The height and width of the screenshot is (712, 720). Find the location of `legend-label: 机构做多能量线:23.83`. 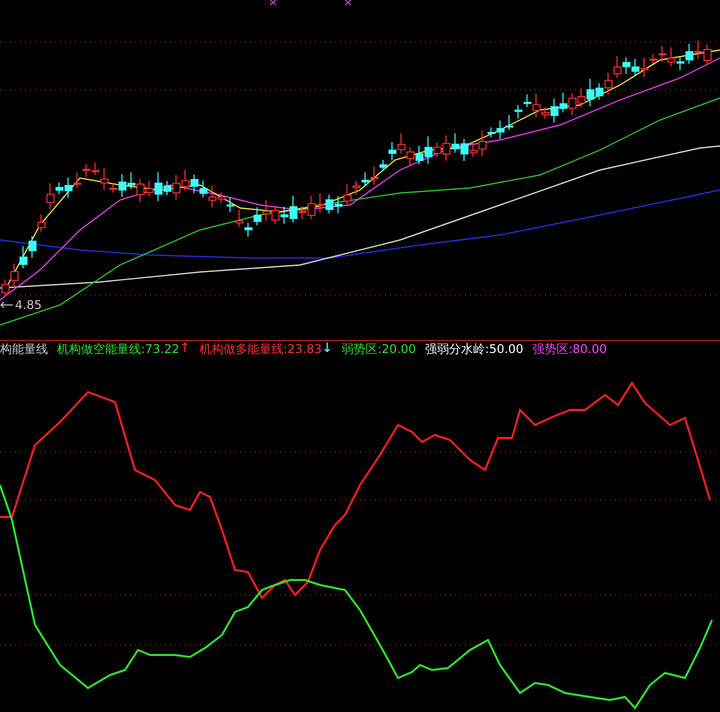

legend-label: 机构做多能量线:23.83 is located at coordinates (260, 349).